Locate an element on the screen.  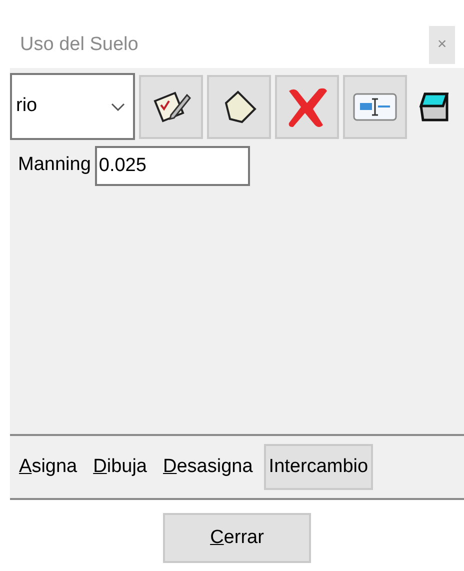
close-dialog-button: Cerrar is located at coordinates (237, 538).